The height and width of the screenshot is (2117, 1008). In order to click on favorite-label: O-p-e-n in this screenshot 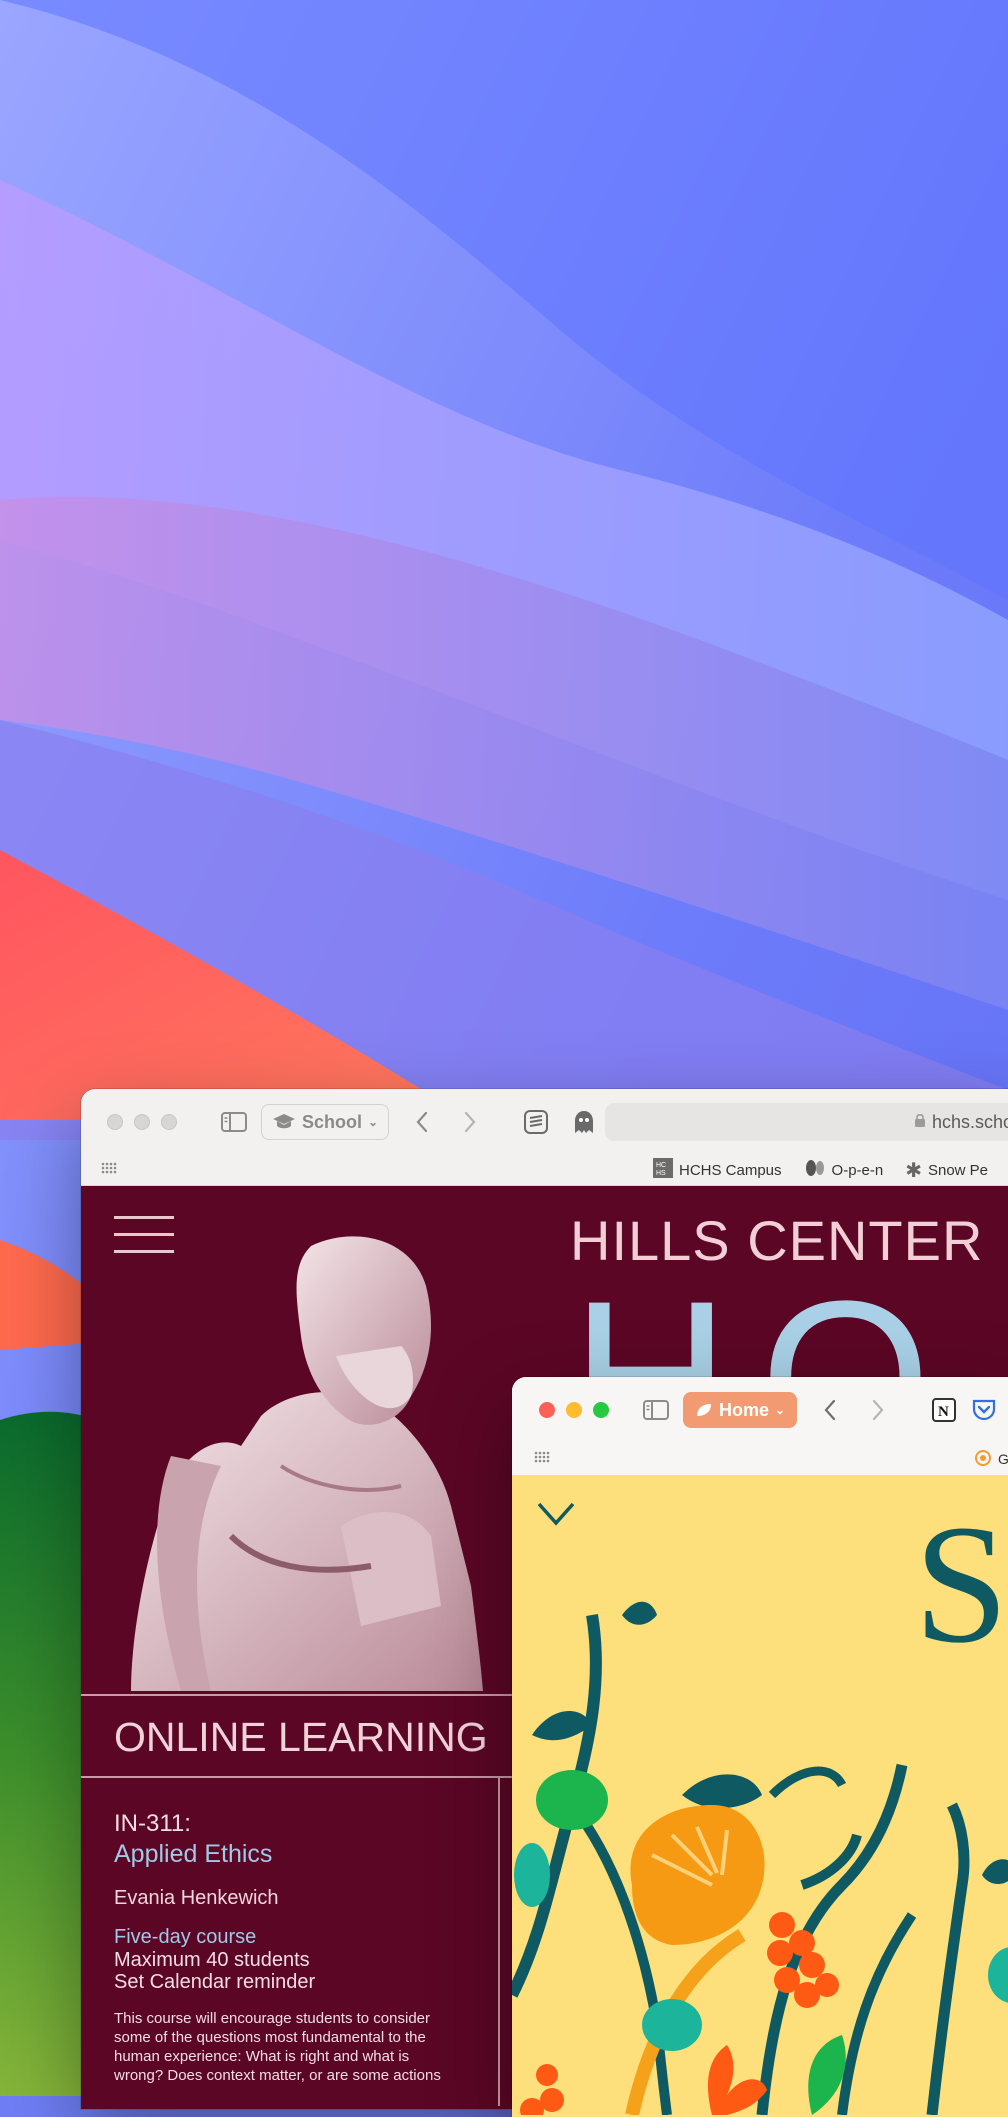, I will do `click(857, 1170)`.